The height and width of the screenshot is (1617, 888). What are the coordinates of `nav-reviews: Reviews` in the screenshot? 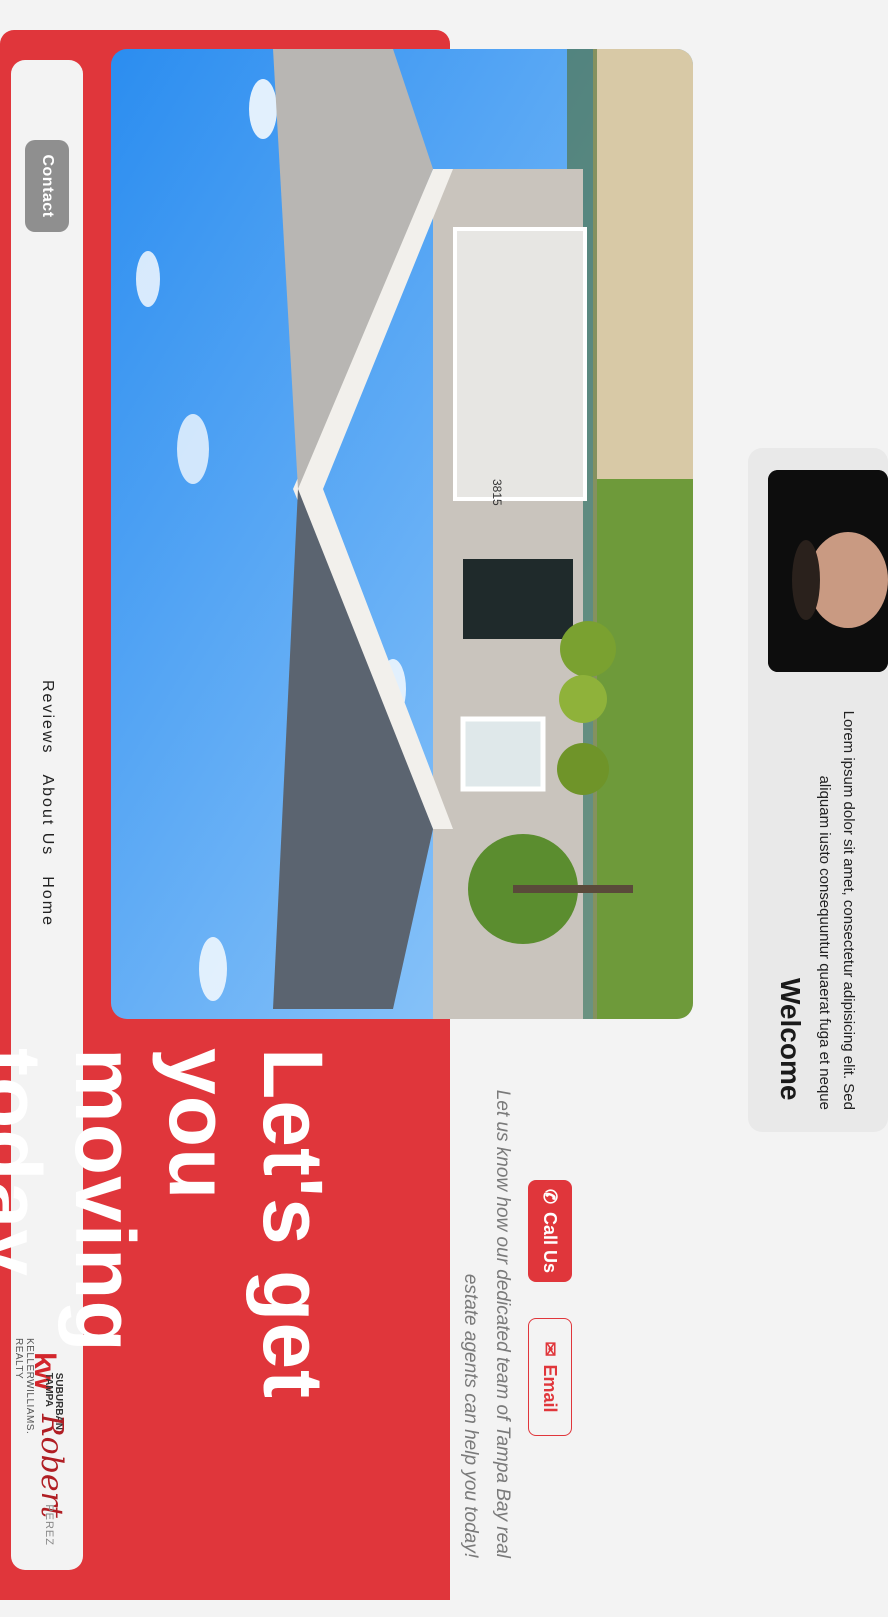 It's located at (47, 717).